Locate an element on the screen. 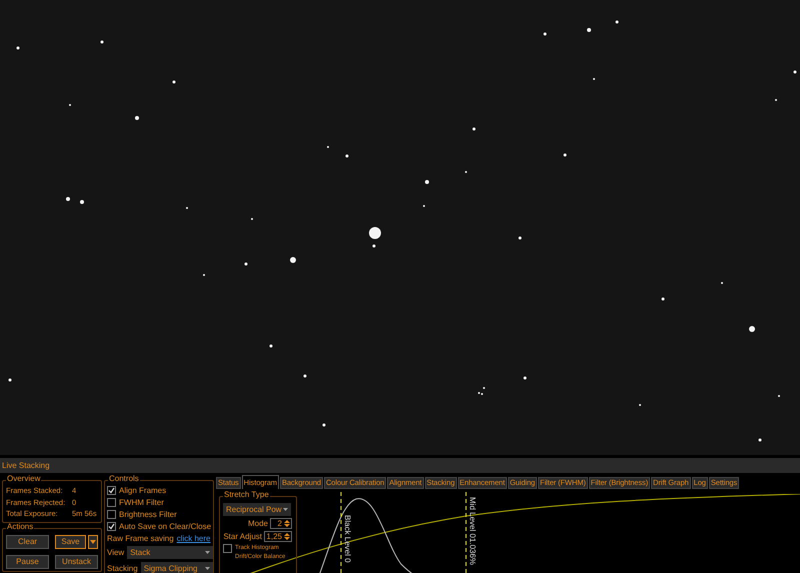 Image resolution: width=800 pixels, height=573 pixels. level-marker-label: Mid Level 01.036% is located at coordinates (472, 531).